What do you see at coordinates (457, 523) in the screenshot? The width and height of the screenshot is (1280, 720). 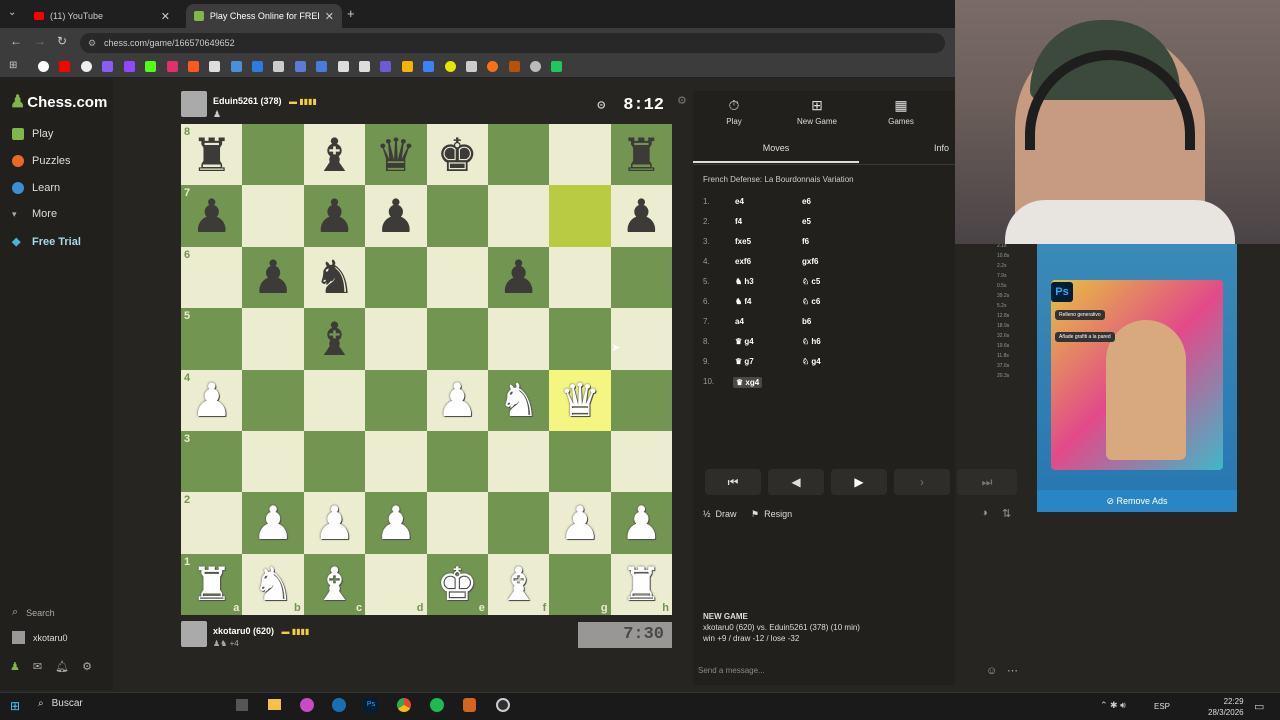 I see `square-e2` at bounding box center [457, 523].